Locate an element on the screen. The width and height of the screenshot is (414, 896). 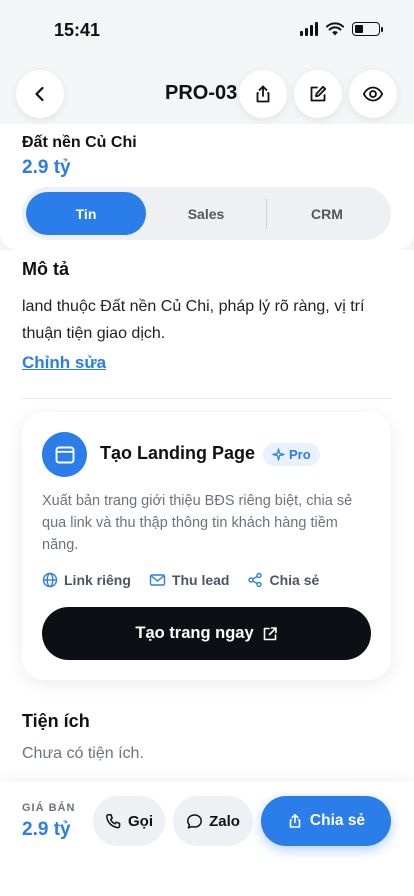
status-icons is located at coordinates (341, 29).